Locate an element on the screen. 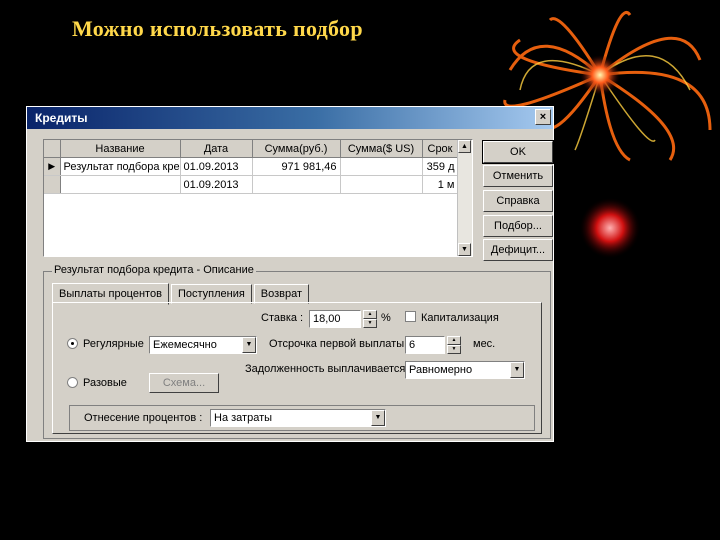  delay-label: Отсрочка первой выплаты is located at coordinates (337, 344).